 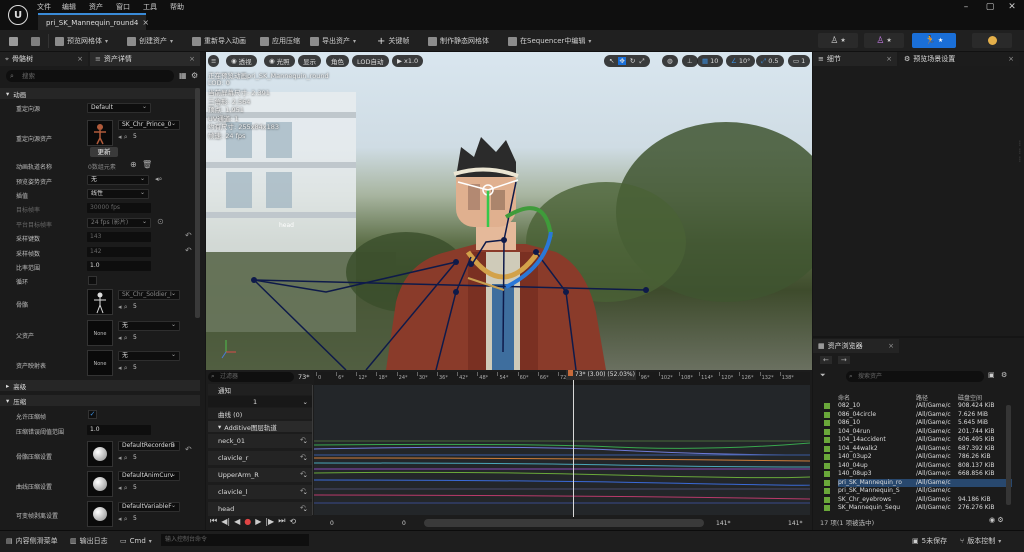 I want to click on step-forward-icon: |▶, so click(x=269, y=521).